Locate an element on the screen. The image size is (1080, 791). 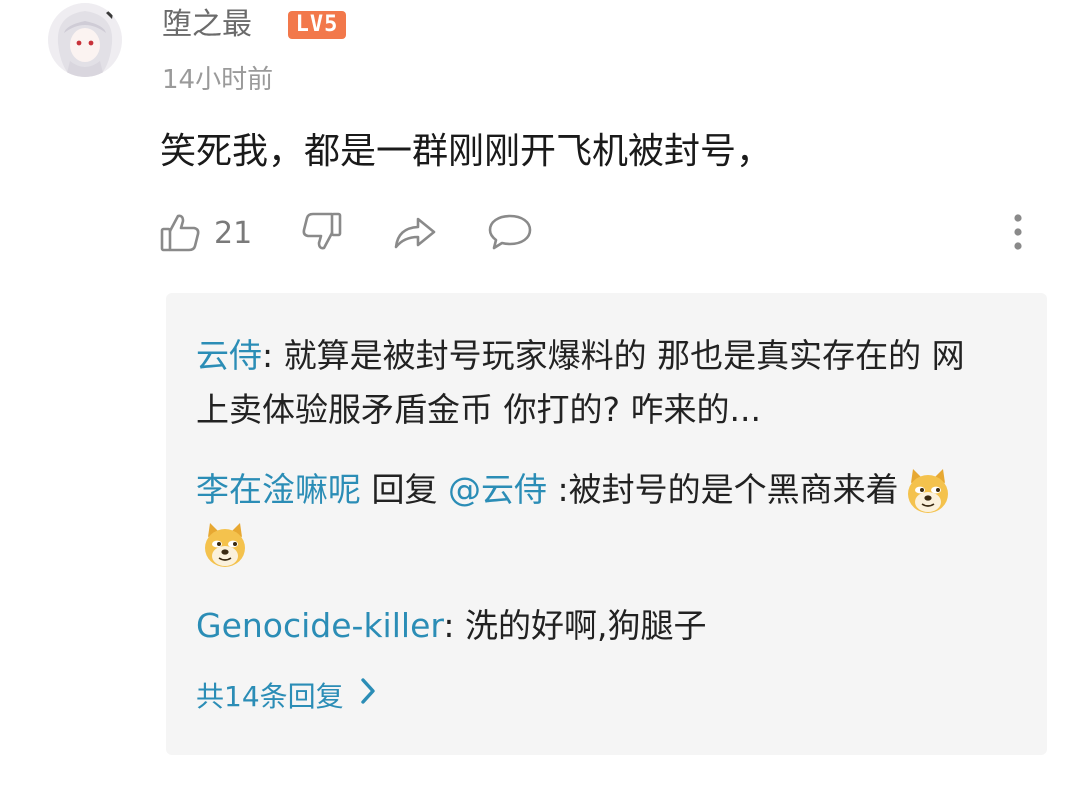
share-icon is located at coordinates (415, 234).